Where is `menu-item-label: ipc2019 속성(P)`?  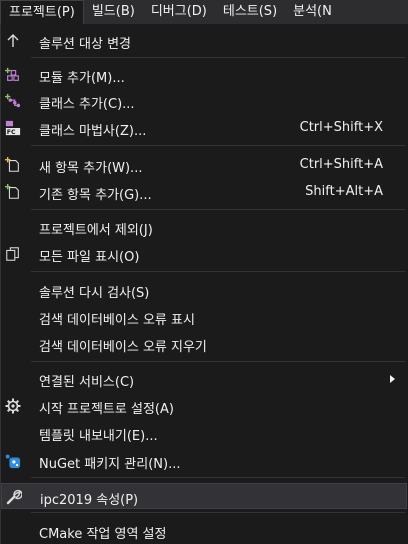
menu-item-label: ipc2019 속성(P) is located at coordinates (89, 500).